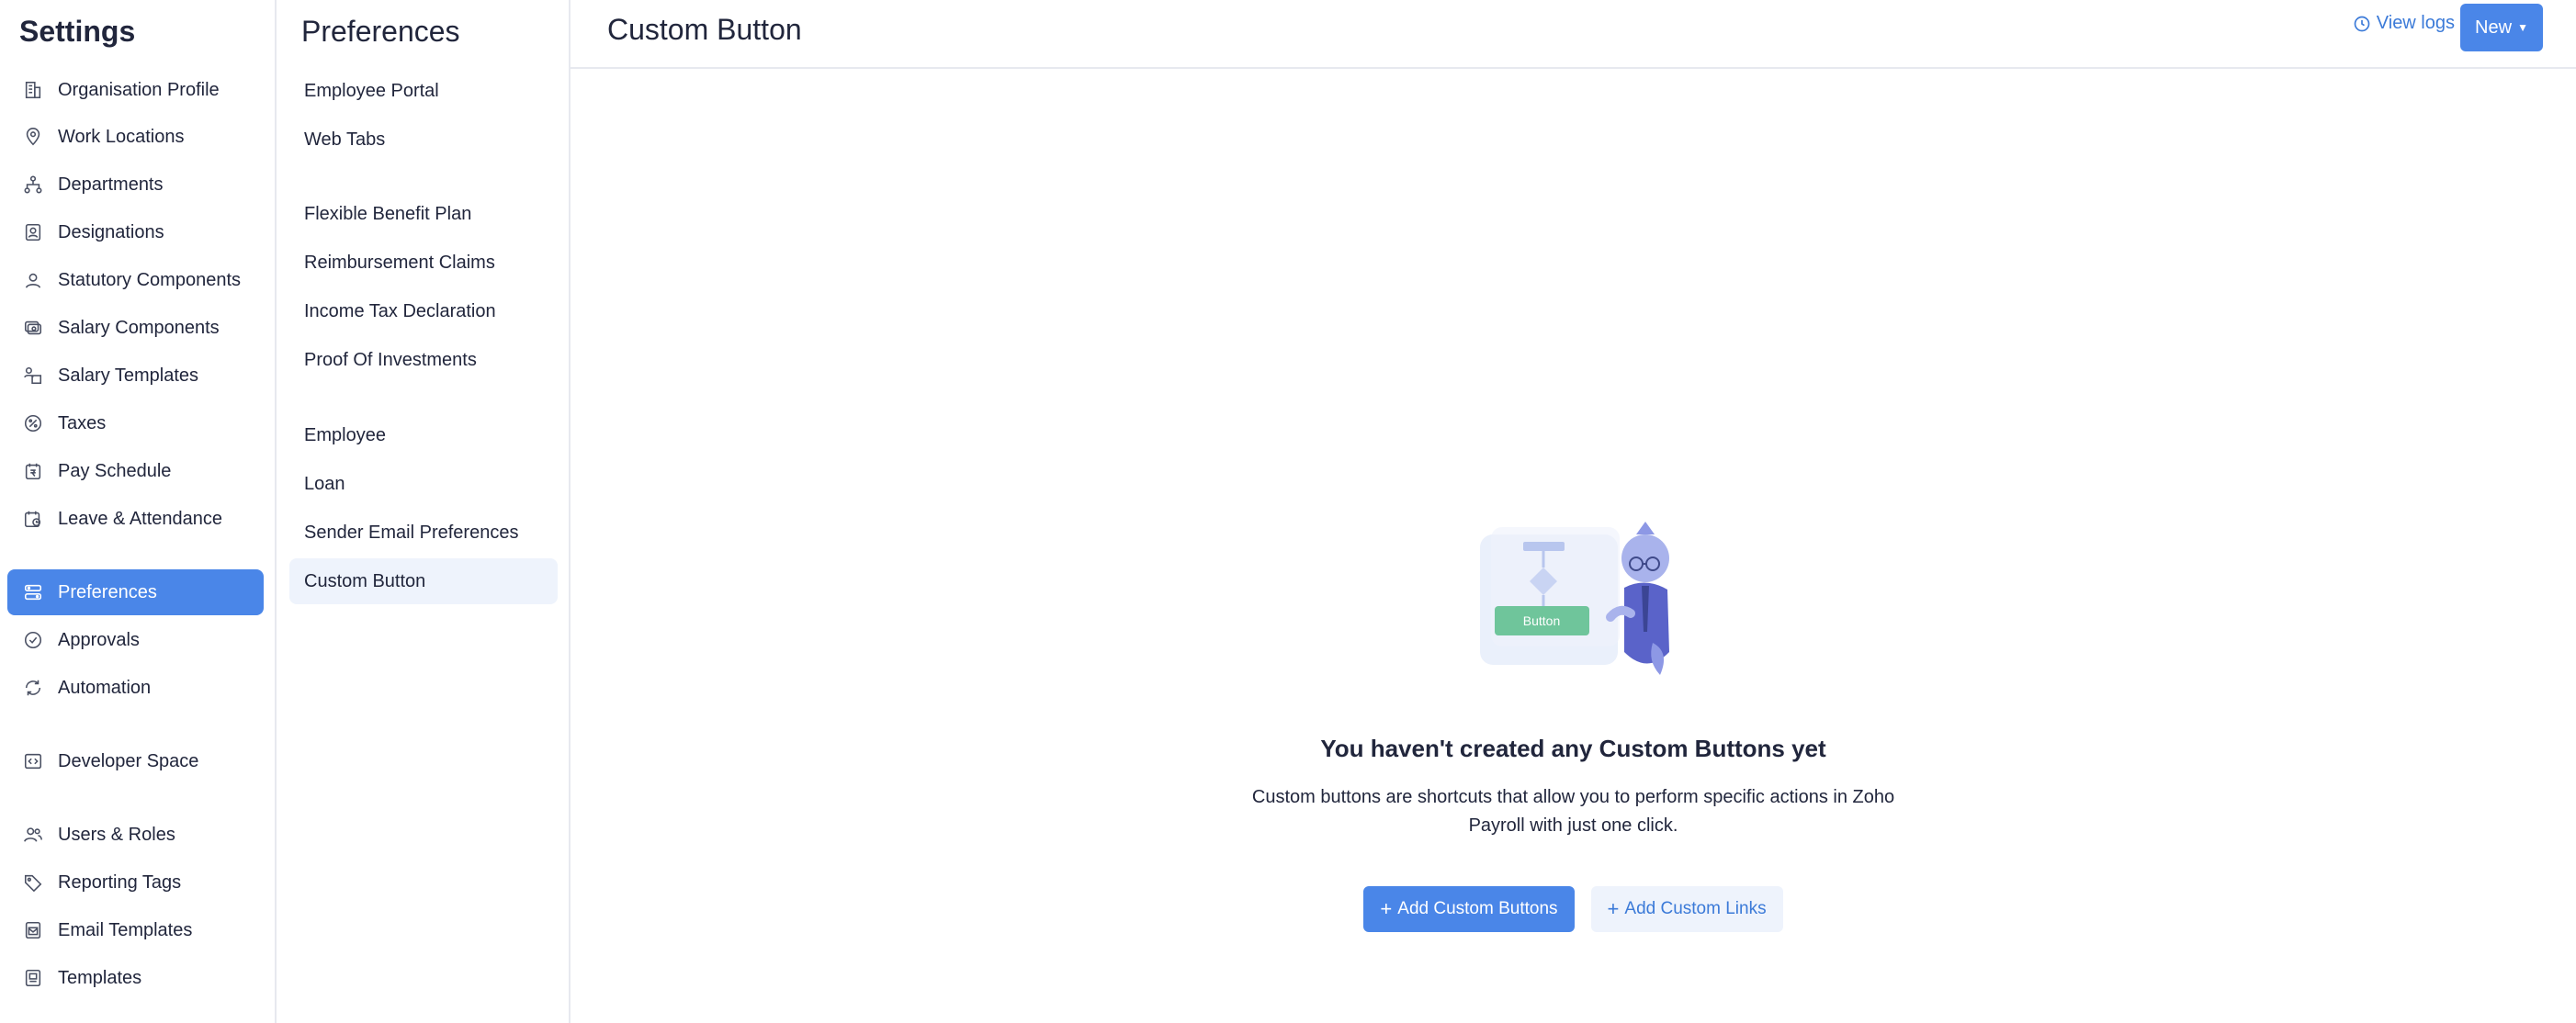 This screenshot has height=1023, width=2576. I want to click on settings-title: Settings, so click(77, 31).